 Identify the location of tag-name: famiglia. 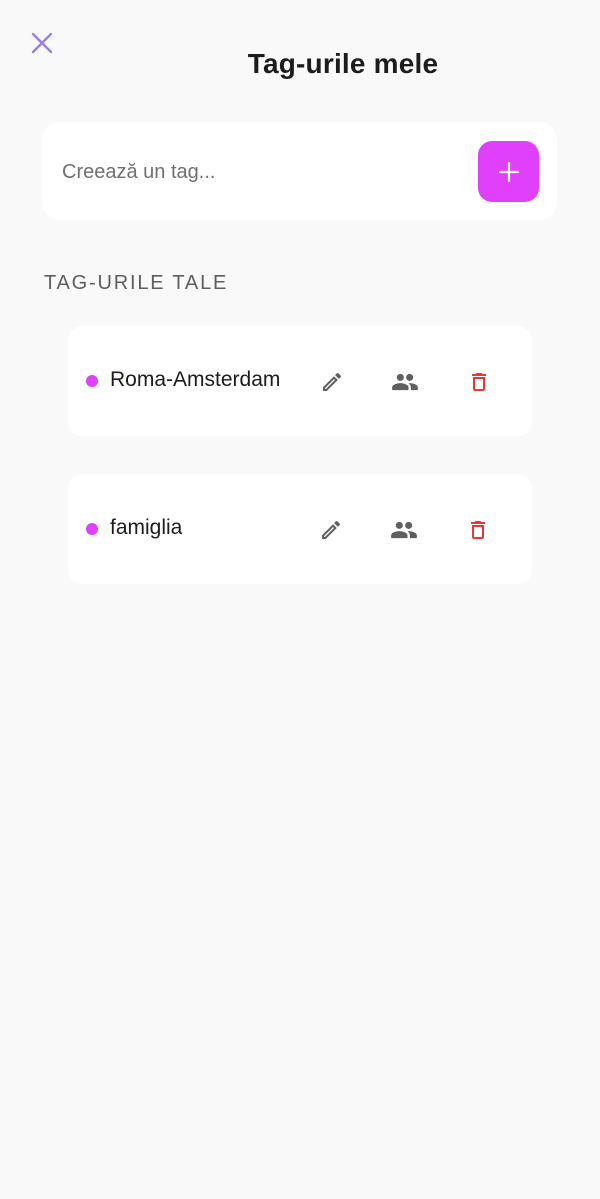
(146, 527).